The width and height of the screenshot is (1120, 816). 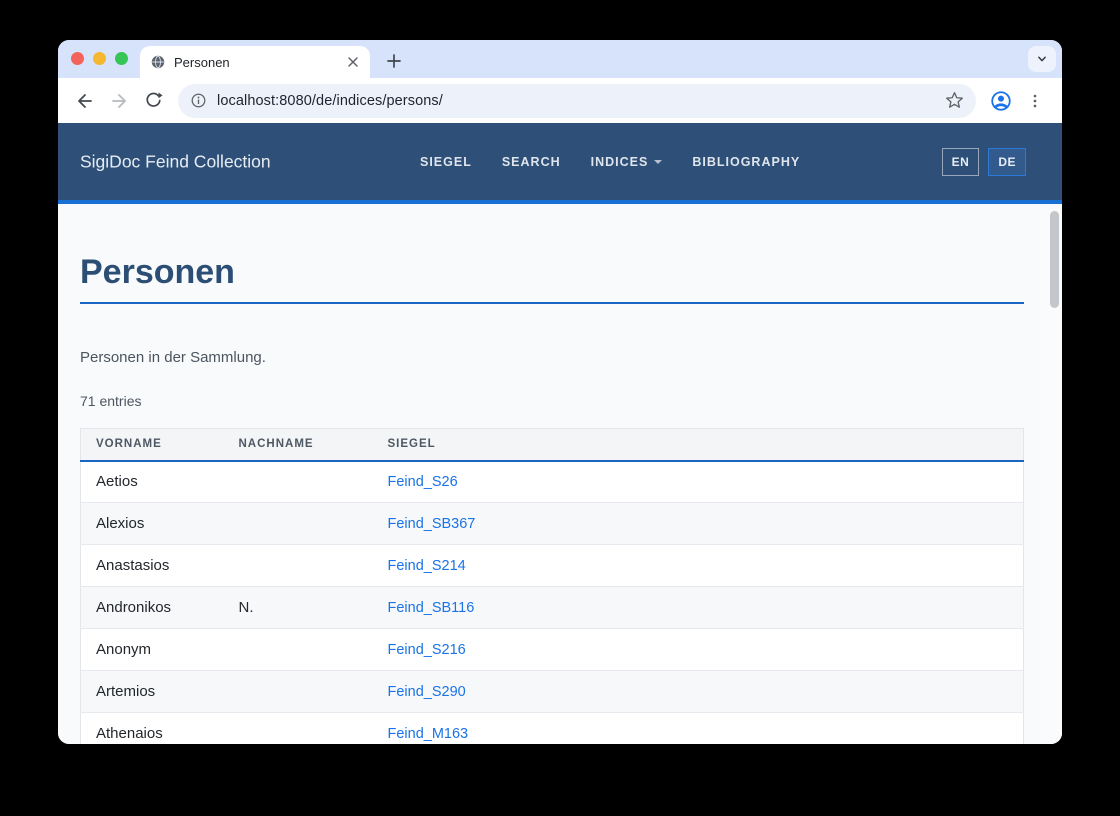 What do you see at coordinates (423, 482) in the screenshot?
I see `siegel-link: Feind_S26` at bounding box center [423, 482].